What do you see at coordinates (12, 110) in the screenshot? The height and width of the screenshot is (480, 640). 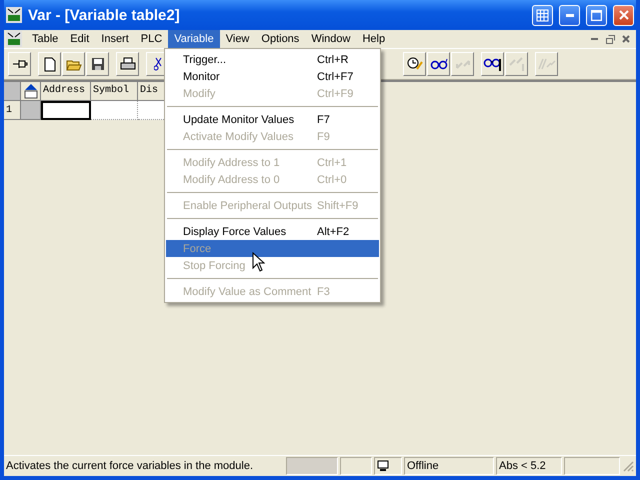 I see `row-number: 1` at bounding box center [12, 110].